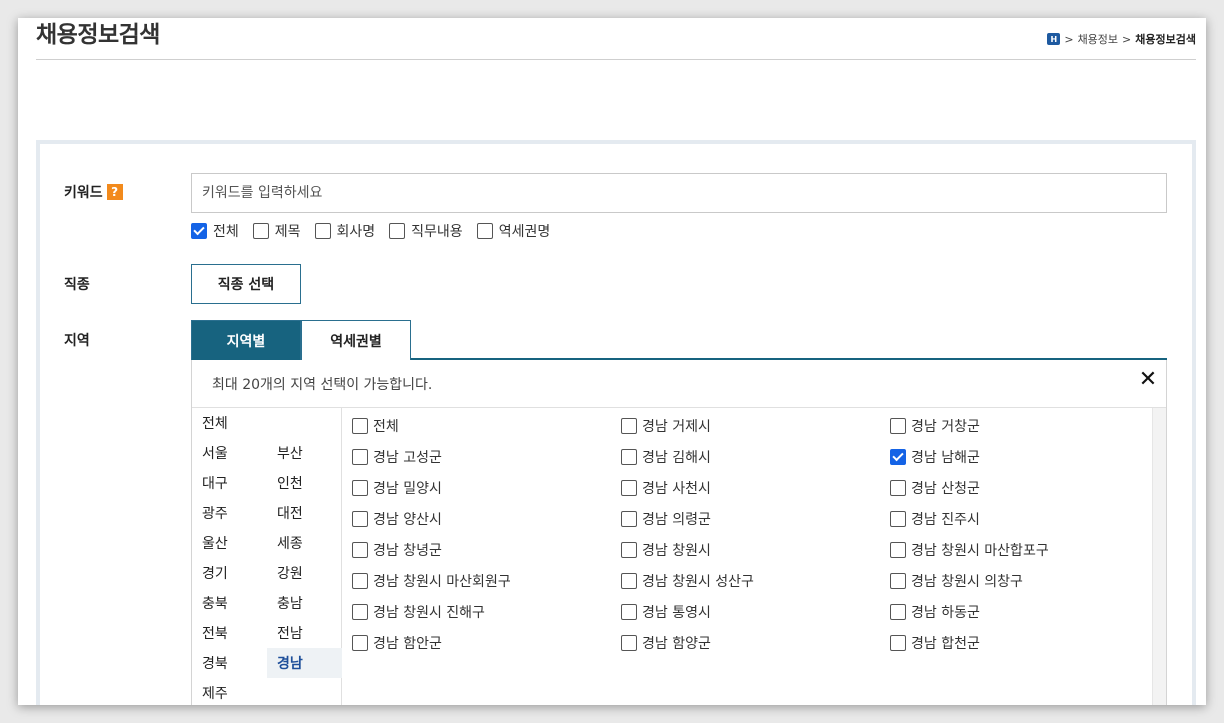 The height and width of the screenshot is (723, 1224). What do you see at coordinates (304, 633) in the screenshot?
I see `sido-item: 전남` at bounding box center [304, 633].